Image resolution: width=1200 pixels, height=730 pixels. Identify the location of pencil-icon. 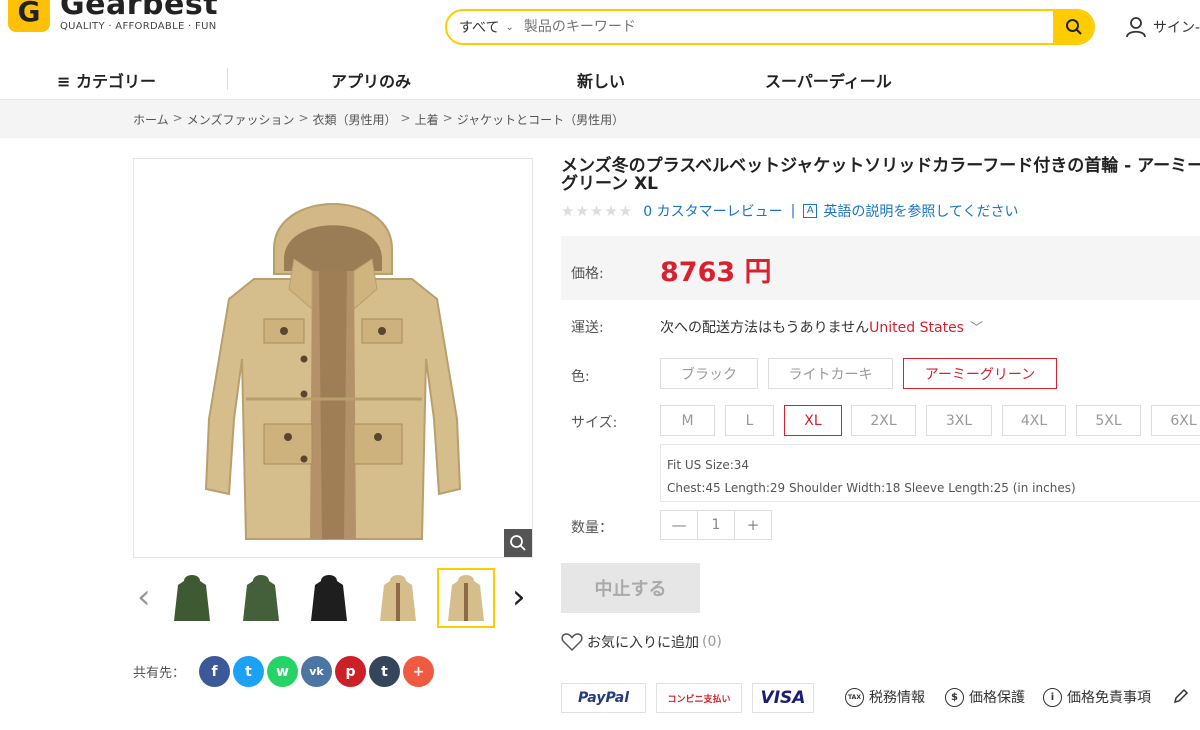
(1181, 696).